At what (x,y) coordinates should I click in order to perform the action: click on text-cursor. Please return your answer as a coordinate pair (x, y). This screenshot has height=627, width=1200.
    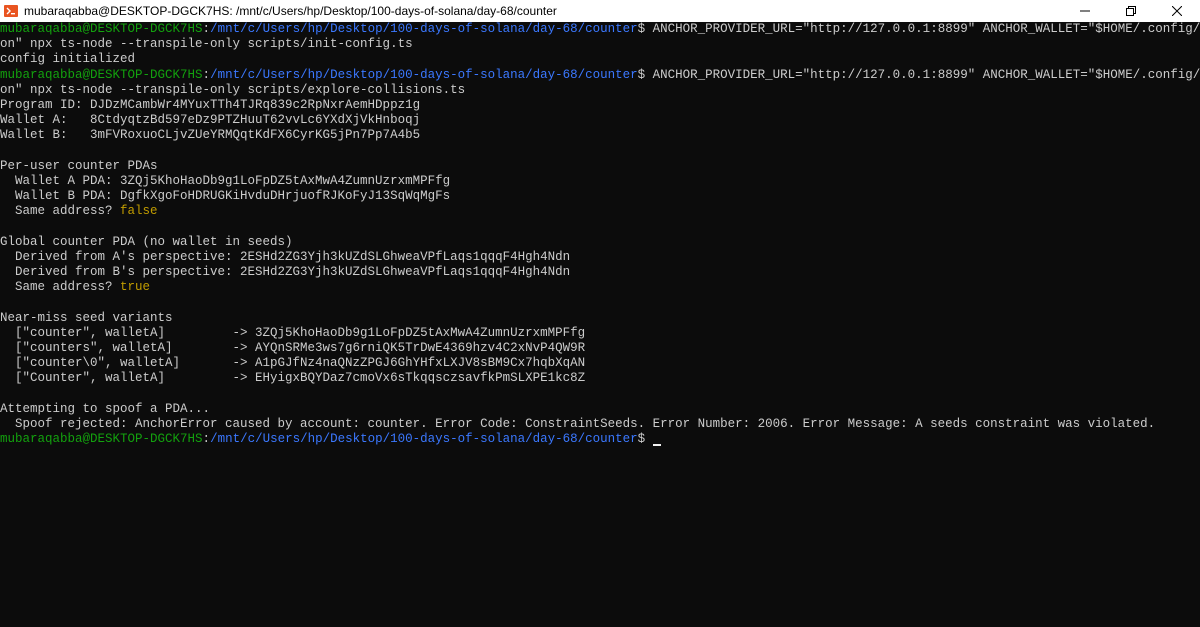
    Looking at the image, I should click on (656, 445).